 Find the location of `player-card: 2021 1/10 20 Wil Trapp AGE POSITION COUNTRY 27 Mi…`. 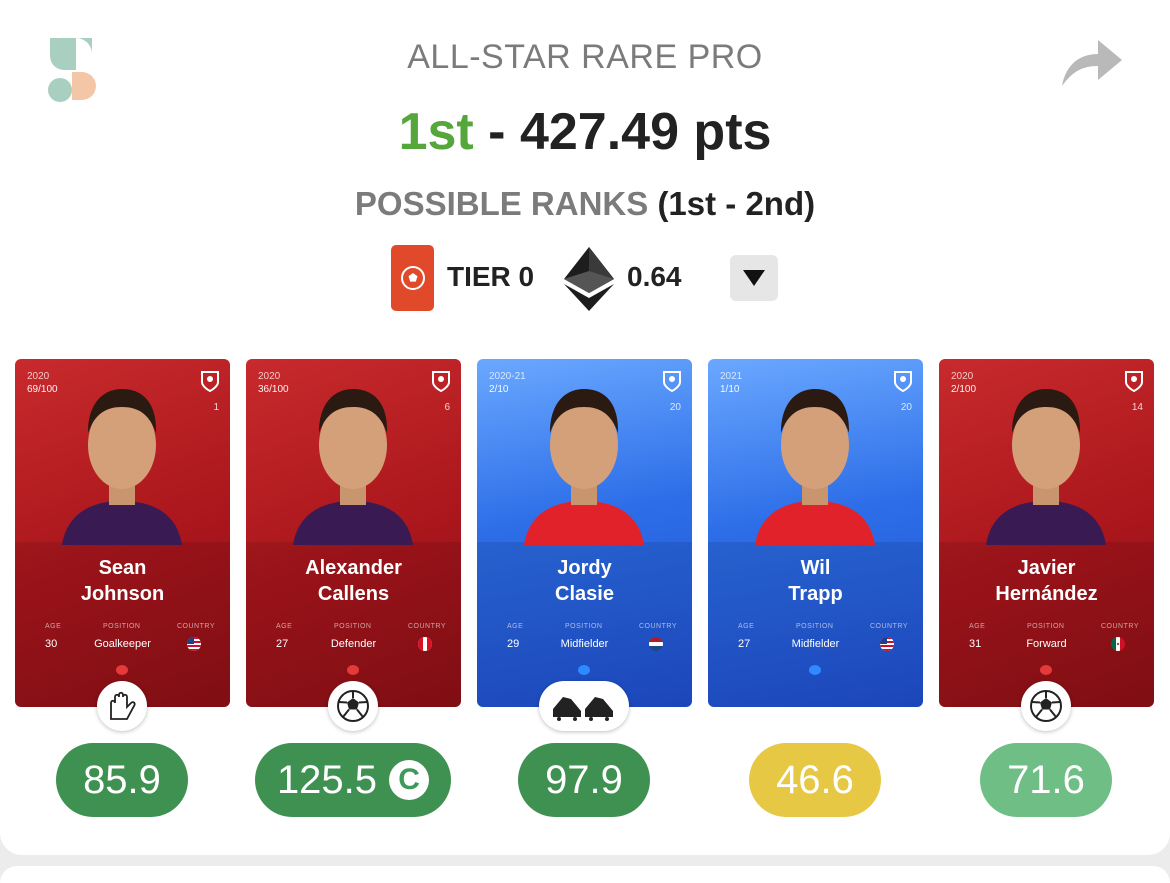

player-card: 2021 1/10 20 Wil Trapp AGE POSITION COUNTRY 27 Mi… is located at coordinates (815, 533).